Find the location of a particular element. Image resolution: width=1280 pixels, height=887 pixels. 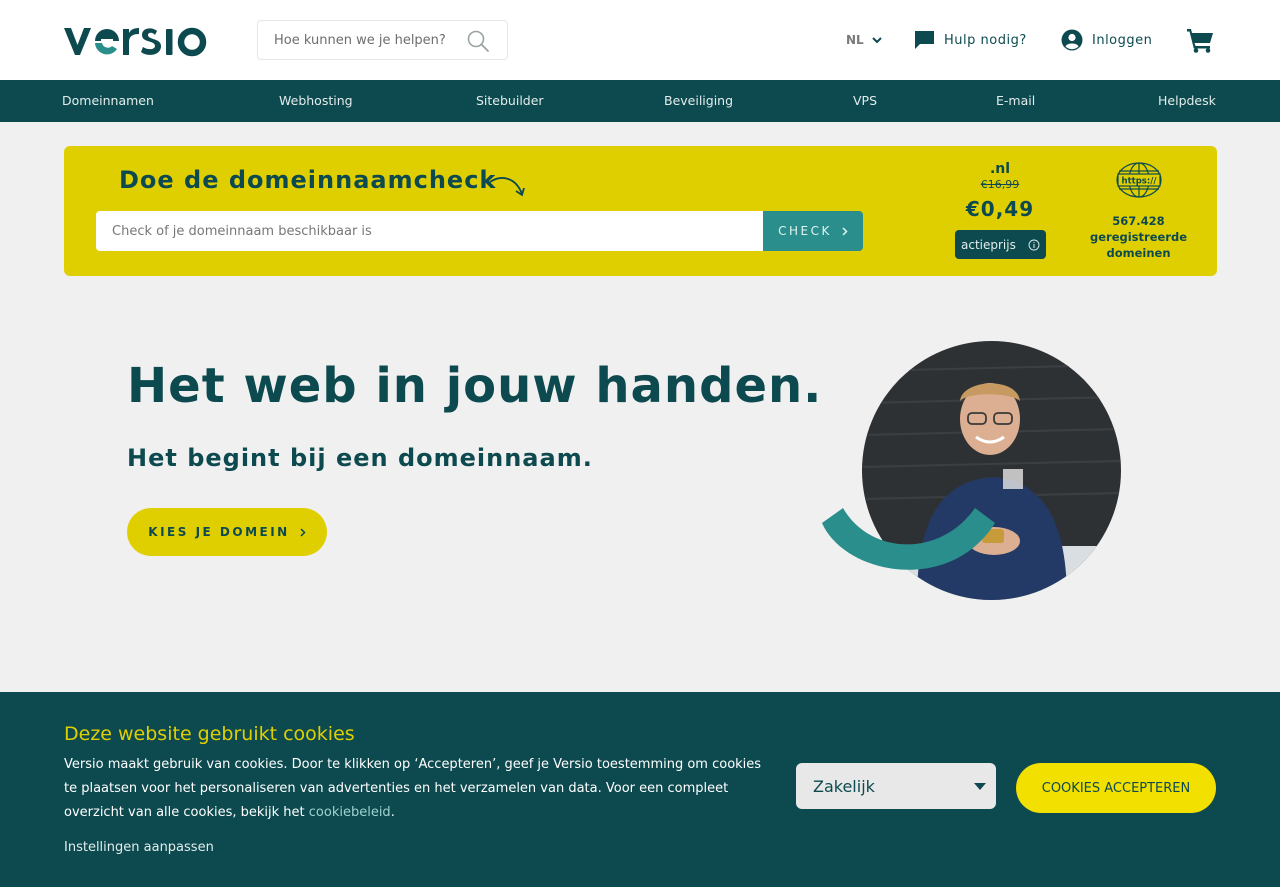

check-button-label: CHECK is located at coordinates (805, 231).